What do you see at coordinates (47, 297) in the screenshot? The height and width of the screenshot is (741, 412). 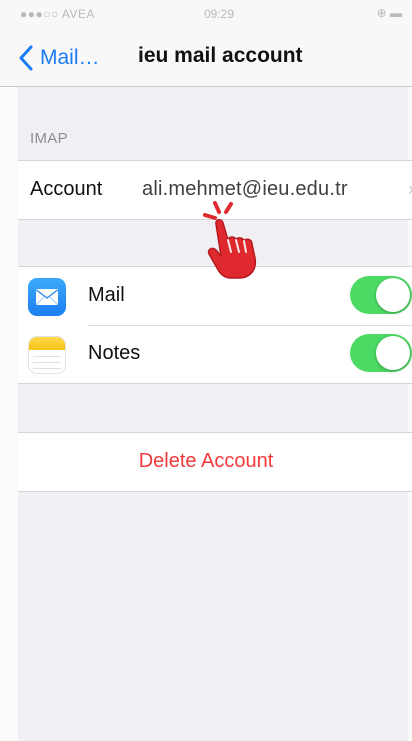 I see `mail-app-icon` at bounding box center [47, 297].